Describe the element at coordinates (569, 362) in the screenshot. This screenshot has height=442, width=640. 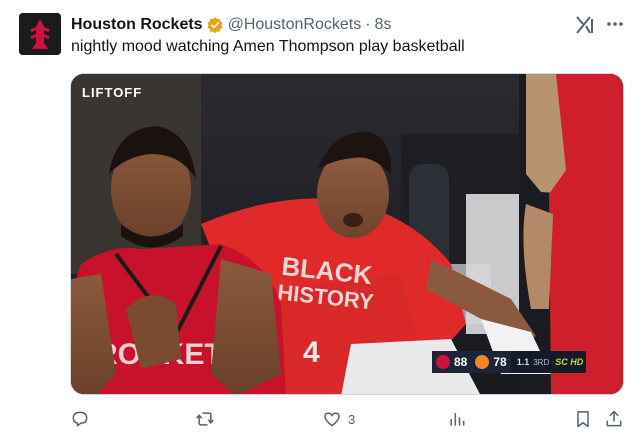
I see `network-logo: SC HD` at that location.